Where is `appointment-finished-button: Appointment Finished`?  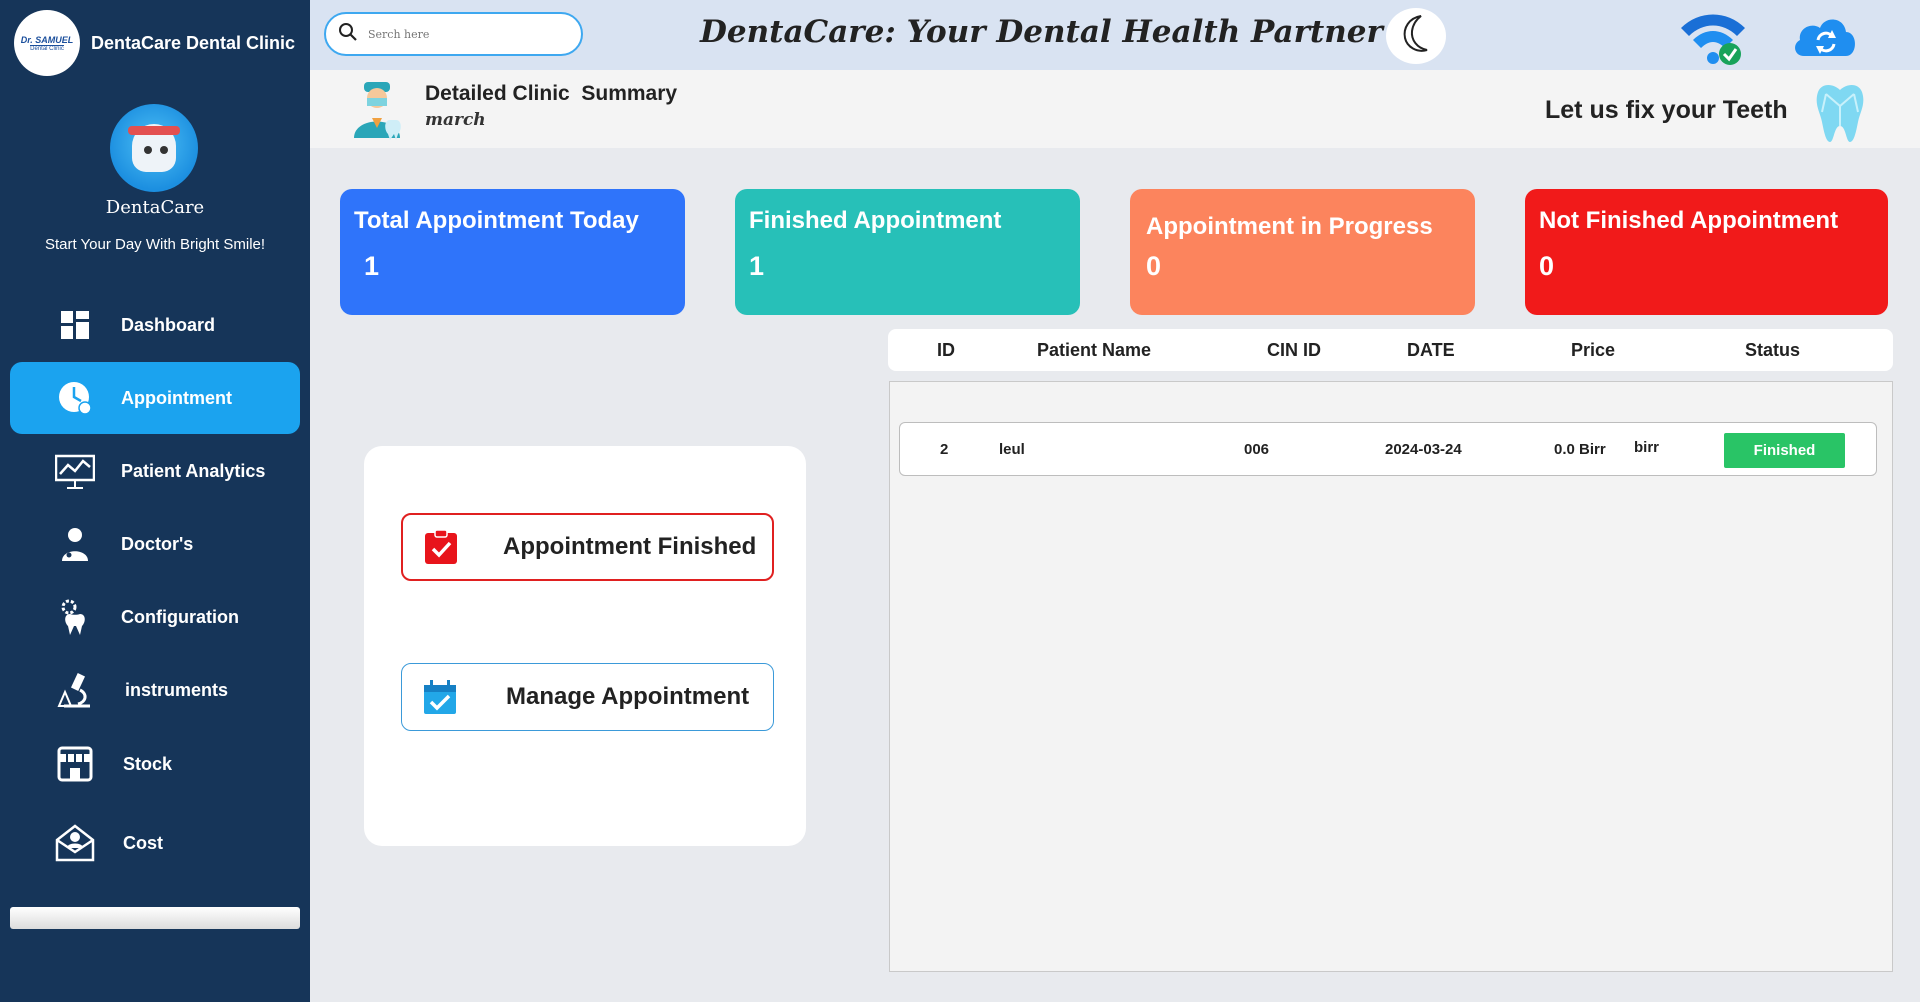
appointment-finished-button: Appointment Finished is located at coordinates (587, 547).